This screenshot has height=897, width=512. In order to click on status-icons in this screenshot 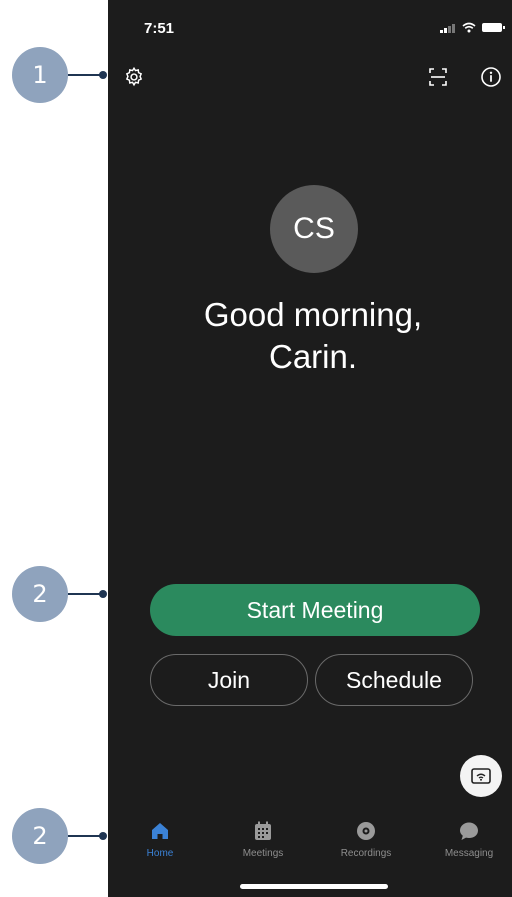, I will do `click(472, 27)`.